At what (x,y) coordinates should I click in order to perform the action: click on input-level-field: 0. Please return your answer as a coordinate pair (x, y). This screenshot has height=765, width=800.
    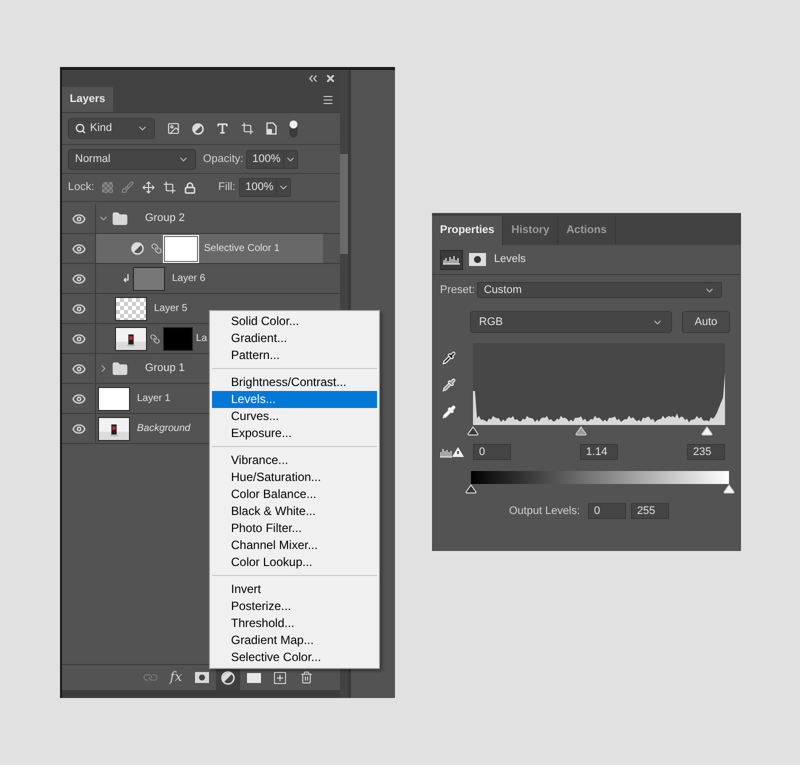
    Looking at the image, I should click on (492, 452).